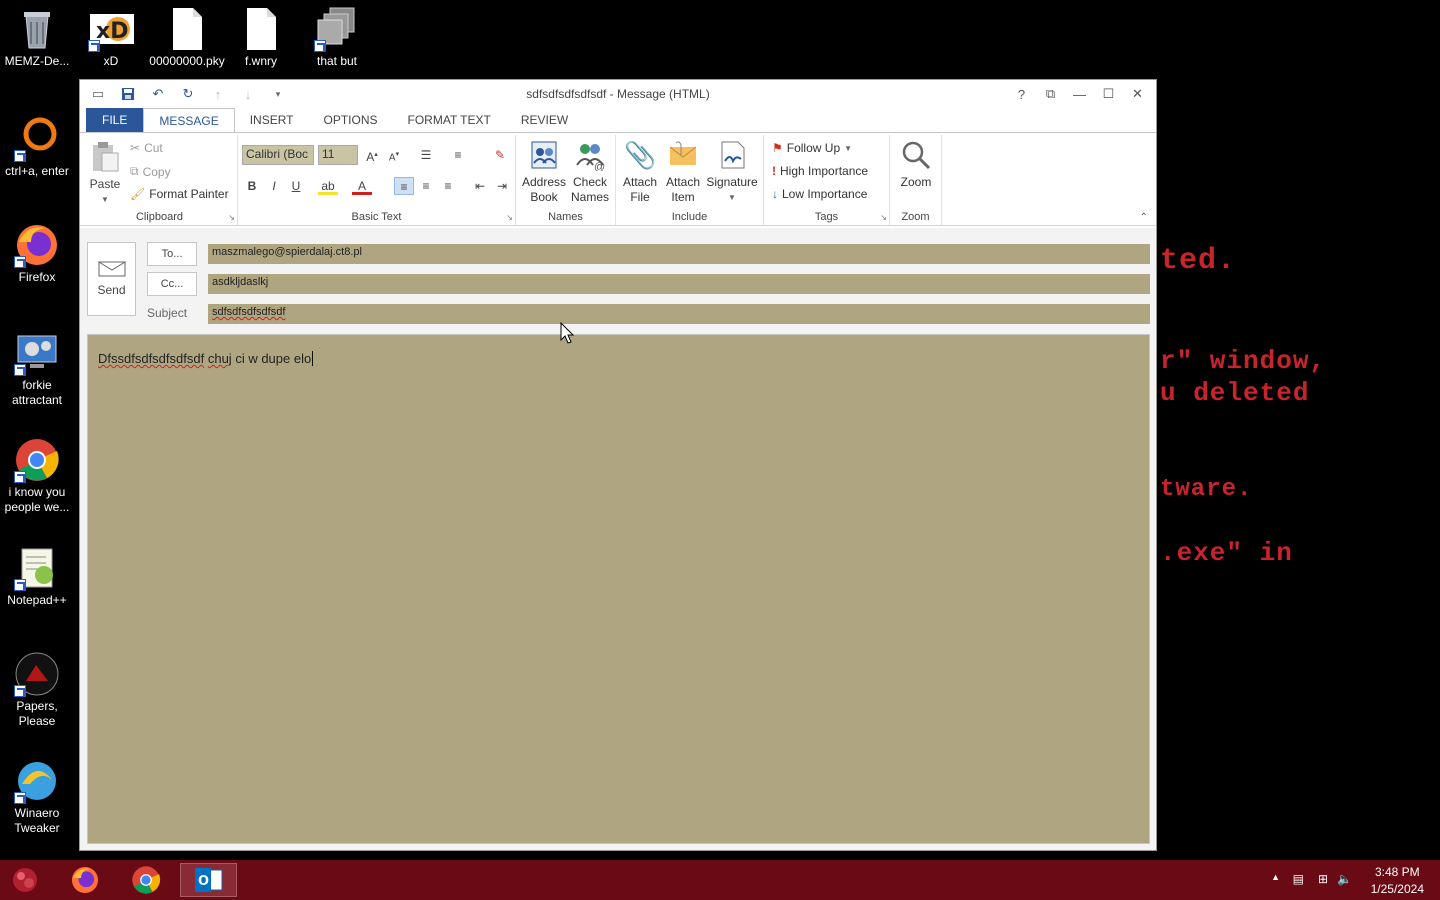  I want to click on firefox-icon, so click(37, 245).